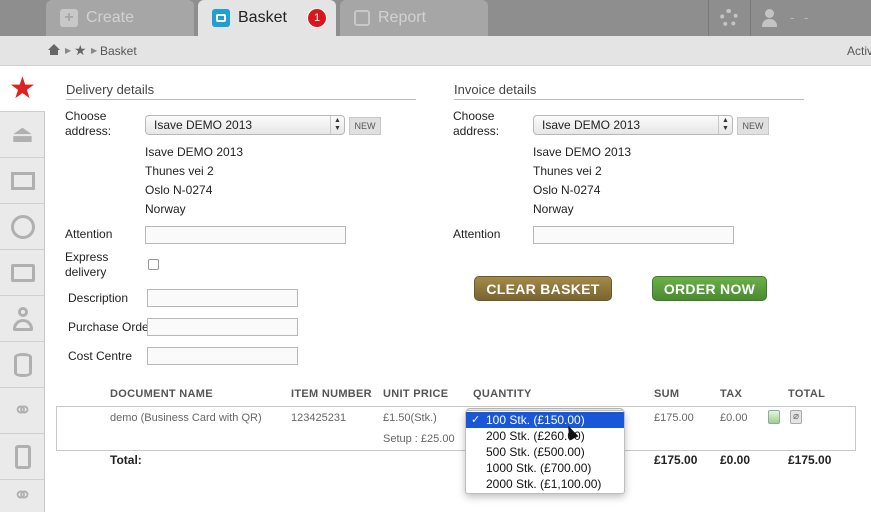  I want to click on column-header-item-number: ITEM NUMBER, so click(331, 394).